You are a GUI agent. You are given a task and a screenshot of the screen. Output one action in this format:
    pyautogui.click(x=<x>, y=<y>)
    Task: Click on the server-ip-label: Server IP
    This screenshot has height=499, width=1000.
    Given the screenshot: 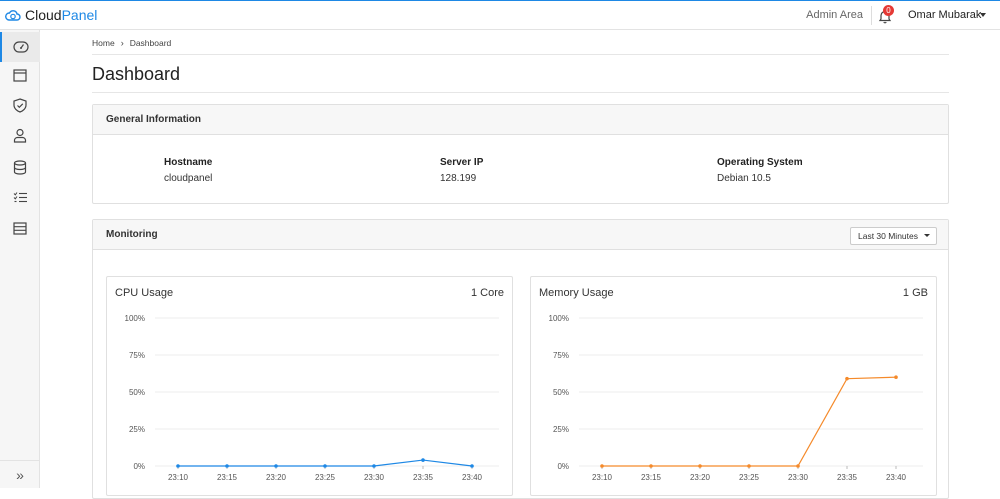 What is the action you would take?
    pyautogui.click(x=462, y=162)
    